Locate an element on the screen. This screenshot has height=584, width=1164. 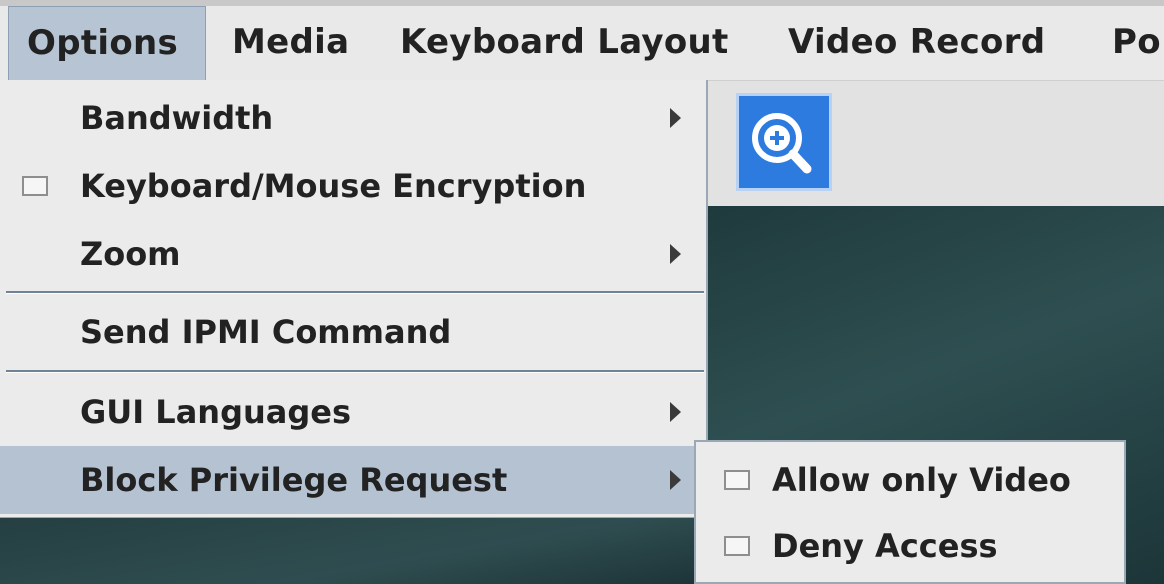
menu-keyboard-layout: Keyboard Layout is located at coordinates (564, 43).